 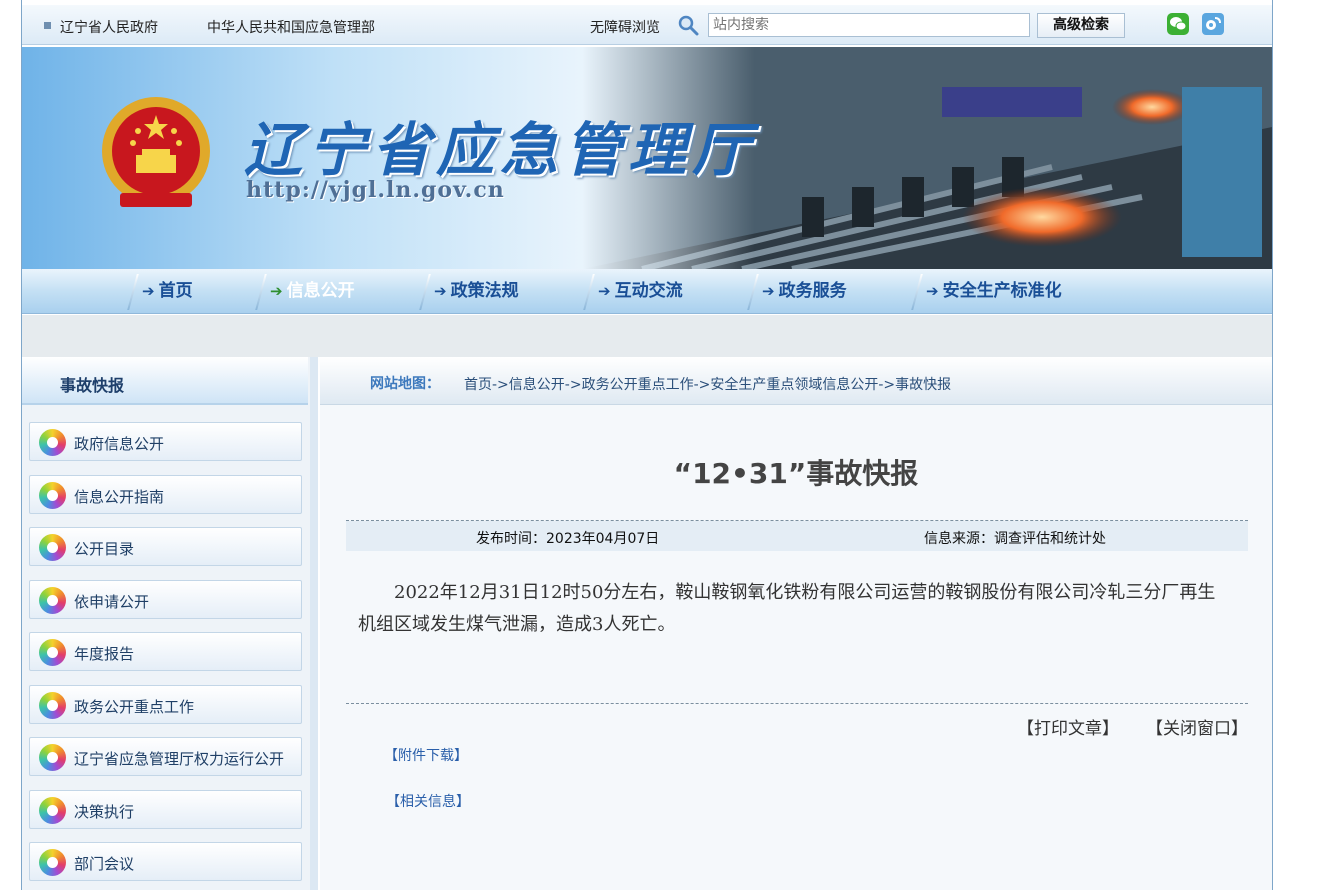 I want to click on accessibility-link: 无障碍浏览, so click(x=625, y=27).